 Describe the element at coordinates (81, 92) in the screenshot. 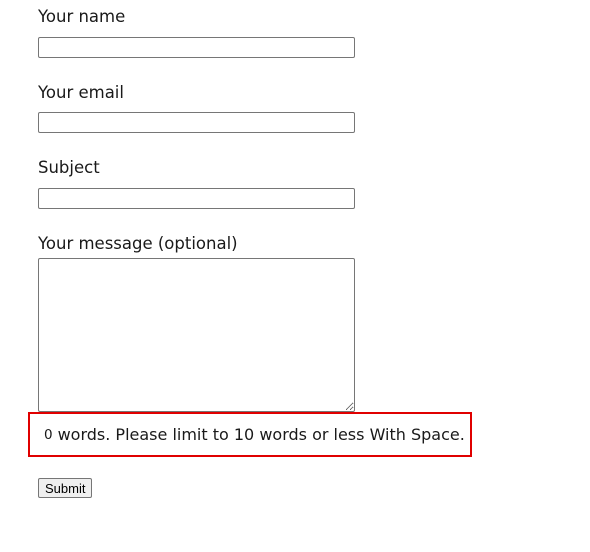

I see `email-label: Your email` at that location.